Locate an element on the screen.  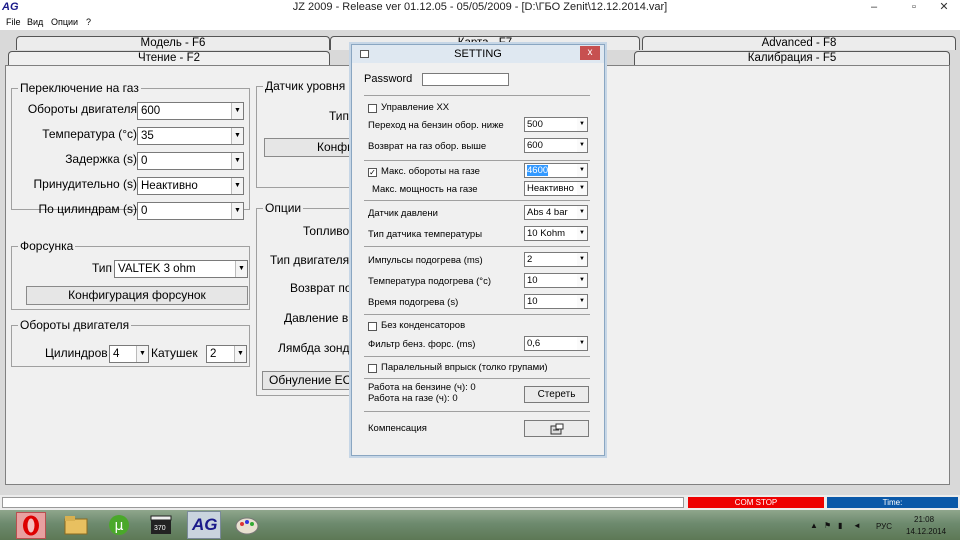
reset-ecu-button: Обнуление ECU is located at coordinates (309, 380).